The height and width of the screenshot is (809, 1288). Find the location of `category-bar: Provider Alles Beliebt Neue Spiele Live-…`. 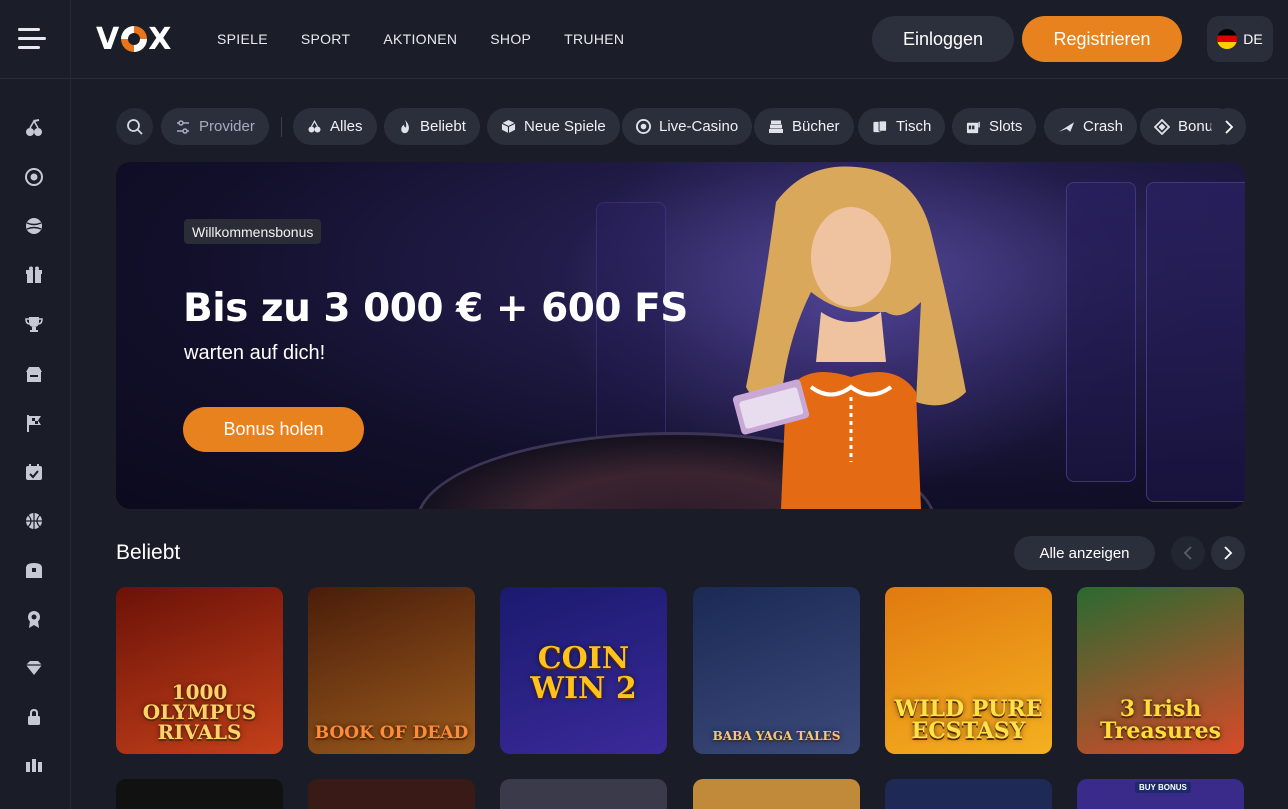

category-bar: Provider Alles Beliebt Neue Spiele Live-… is located at coordinates (681, 127).